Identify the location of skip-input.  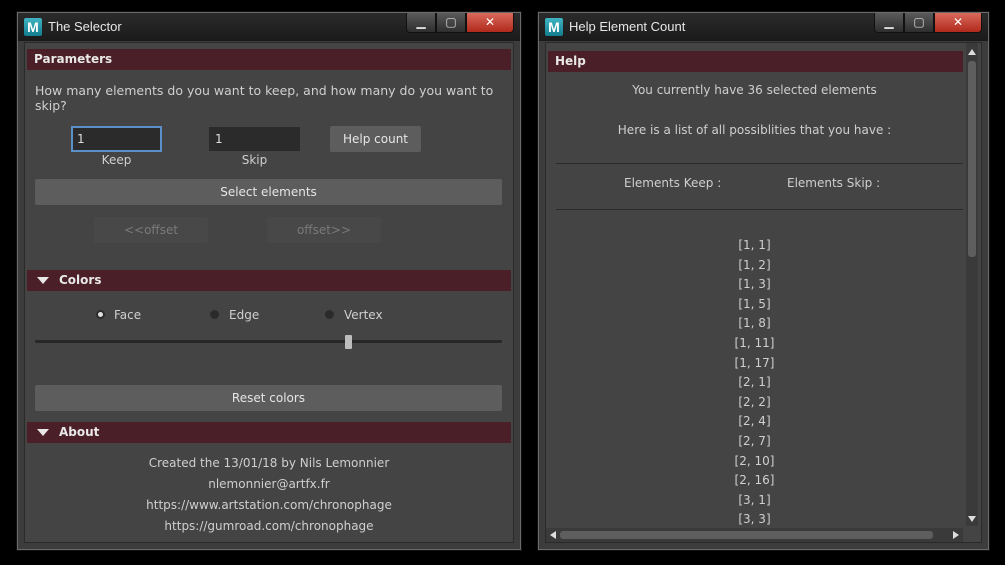
(254, 139).